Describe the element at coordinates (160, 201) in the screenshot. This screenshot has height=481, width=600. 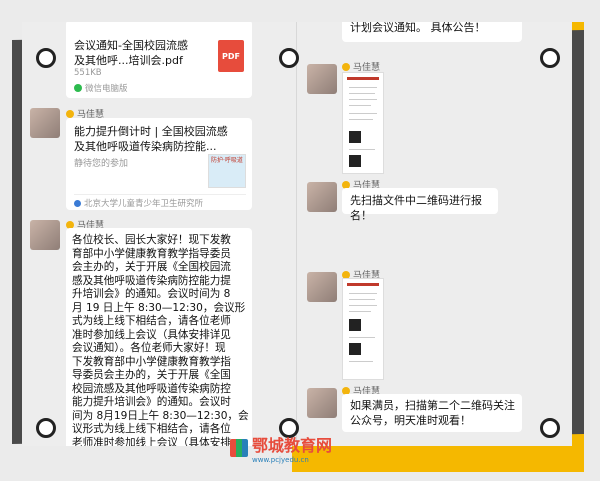
I see `link-source: 北京大学儿童青少年卫生研究所` at that location.